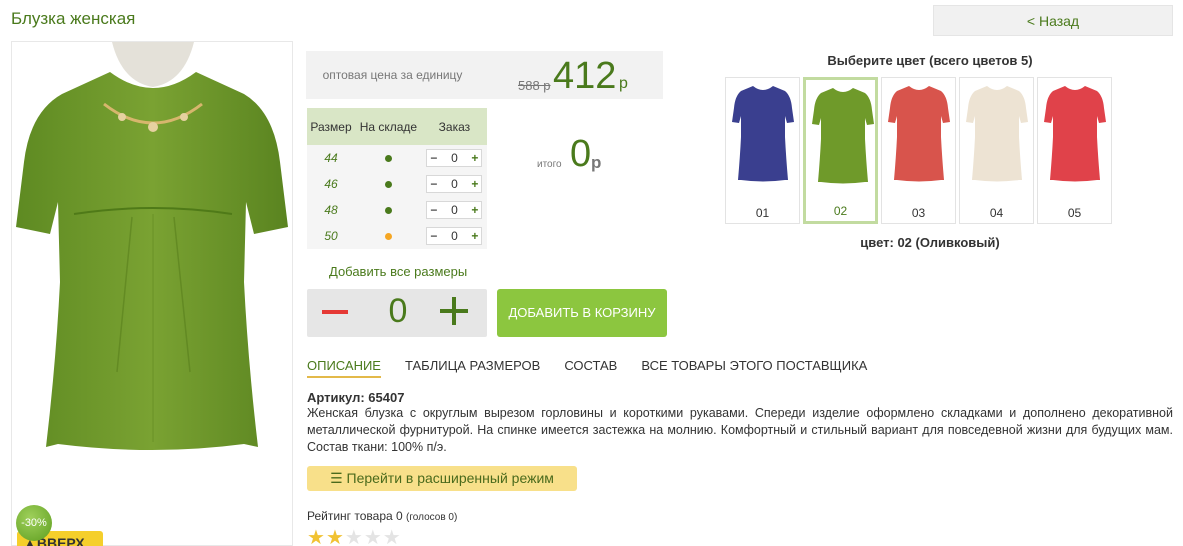 The image size is (1183, 546). I want to click on color-swatches: 01 02 03 04 05, so click(920, 150).